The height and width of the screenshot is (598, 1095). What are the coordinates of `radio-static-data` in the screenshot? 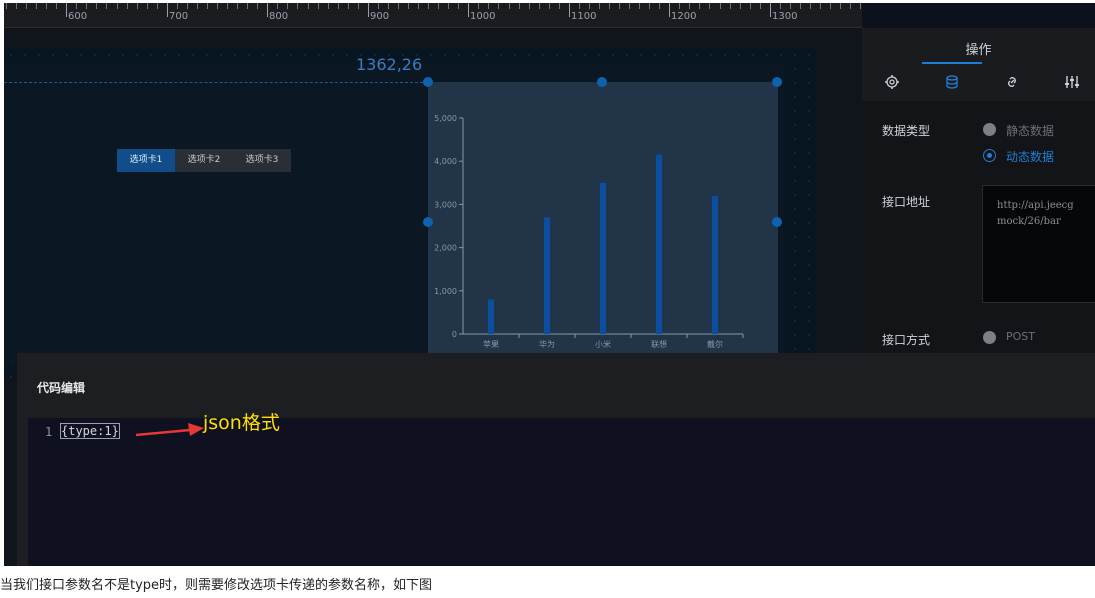 It's located at (989, 129).